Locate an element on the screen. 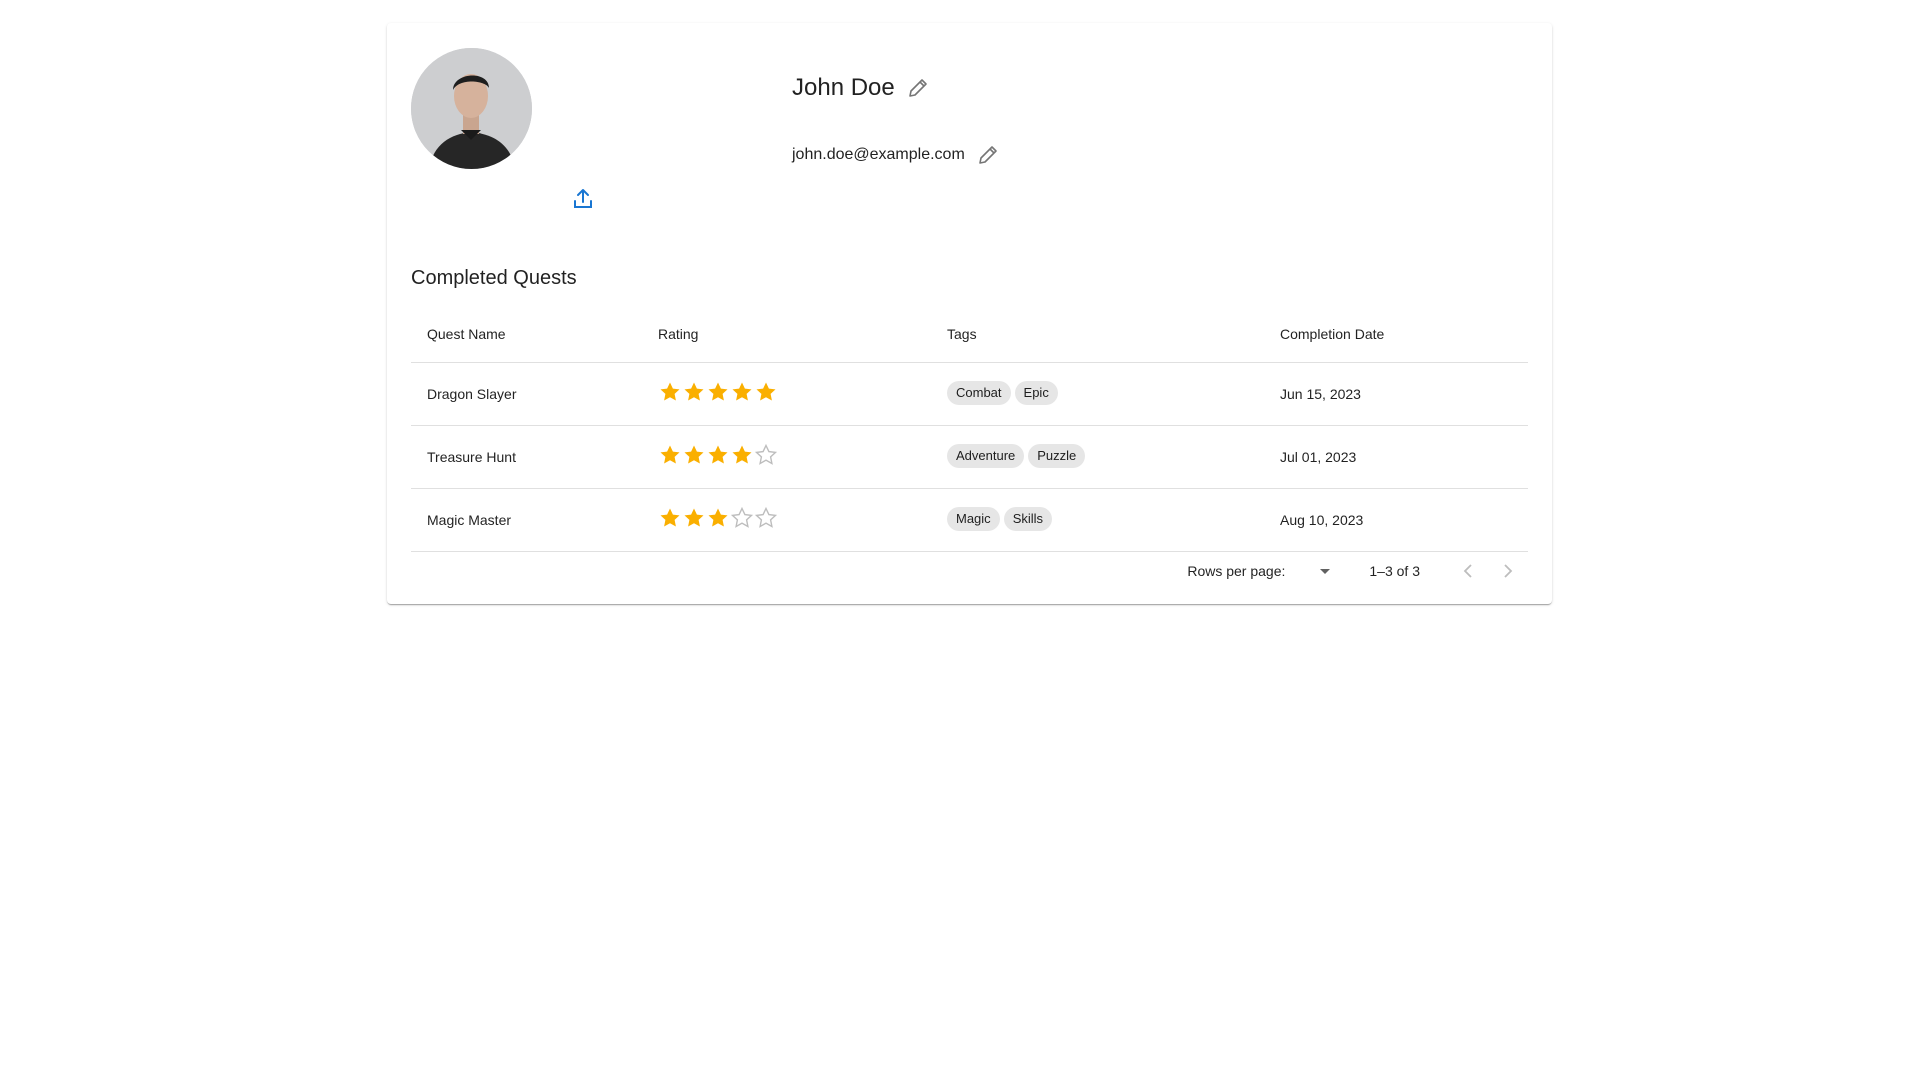  edit-name-button is located at coordinates (918, 88).